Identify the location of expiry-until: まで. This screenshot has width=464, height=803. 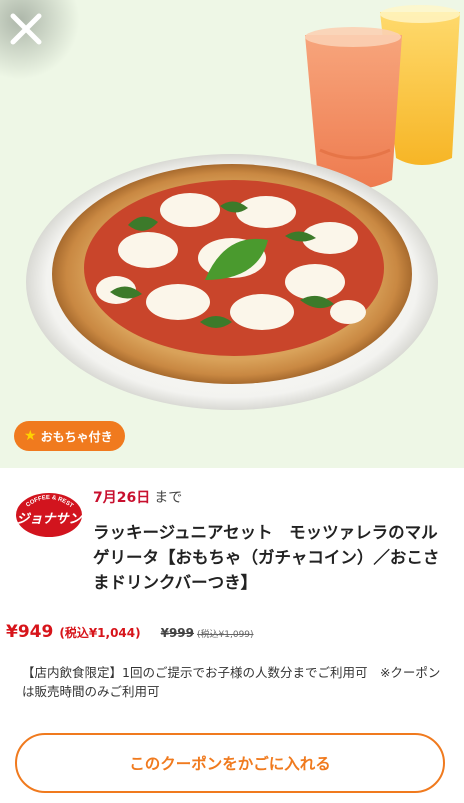
(168, 498).